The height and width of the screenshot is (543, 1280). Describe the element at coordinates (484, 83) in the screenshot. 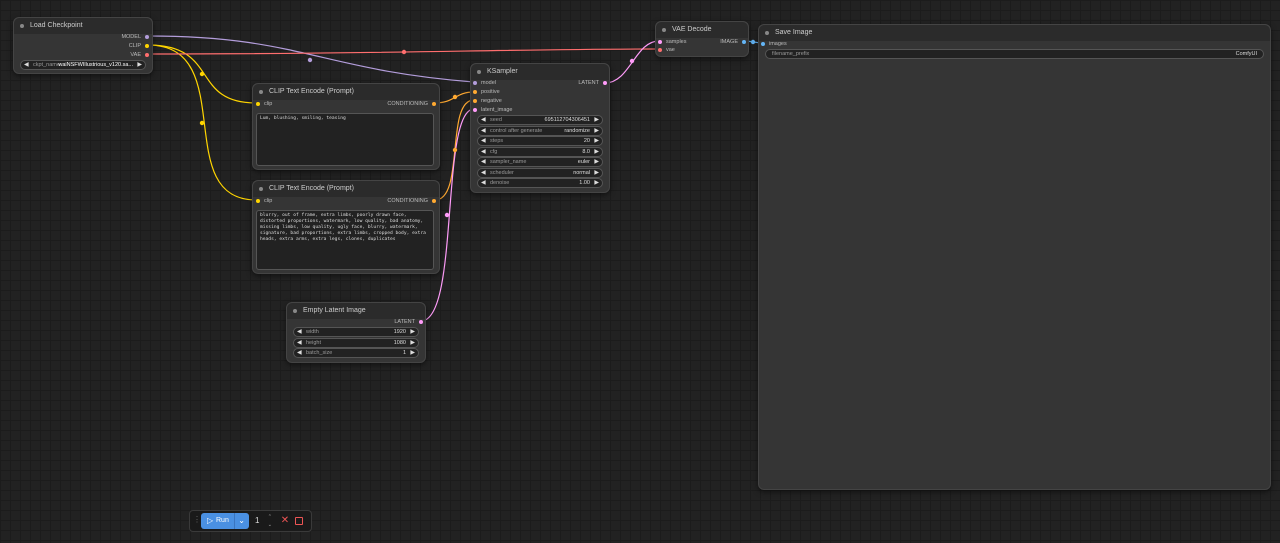

I see `input-model: model` at that location.